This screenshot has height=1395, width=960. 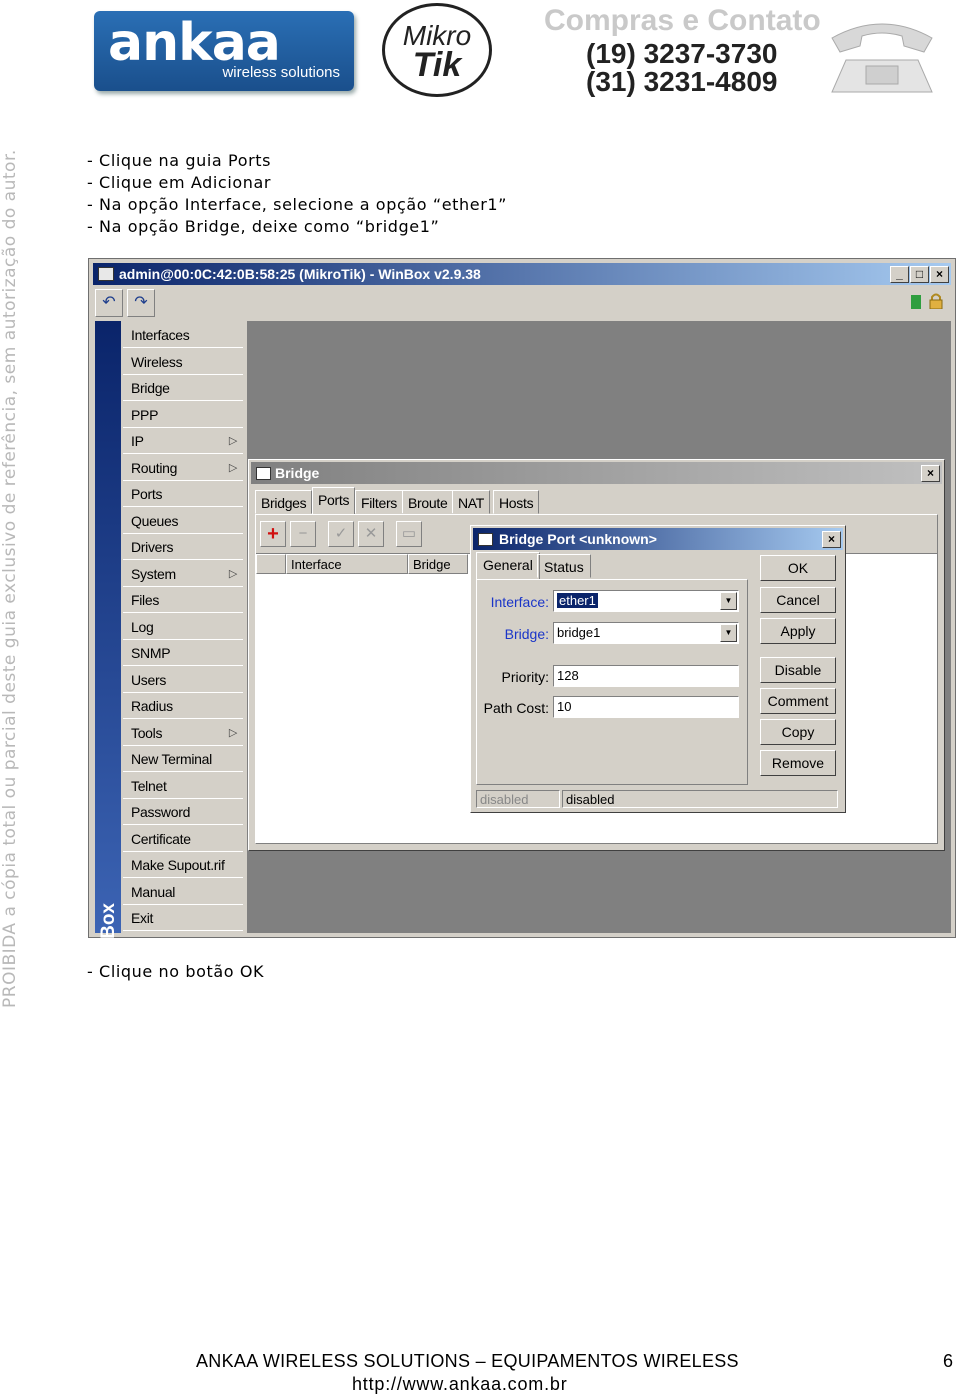 What do you see at coordinates (183, 786) in the screenshot?
I see `menu-item-telnet: Telnet` at bounding box center [183, 786].